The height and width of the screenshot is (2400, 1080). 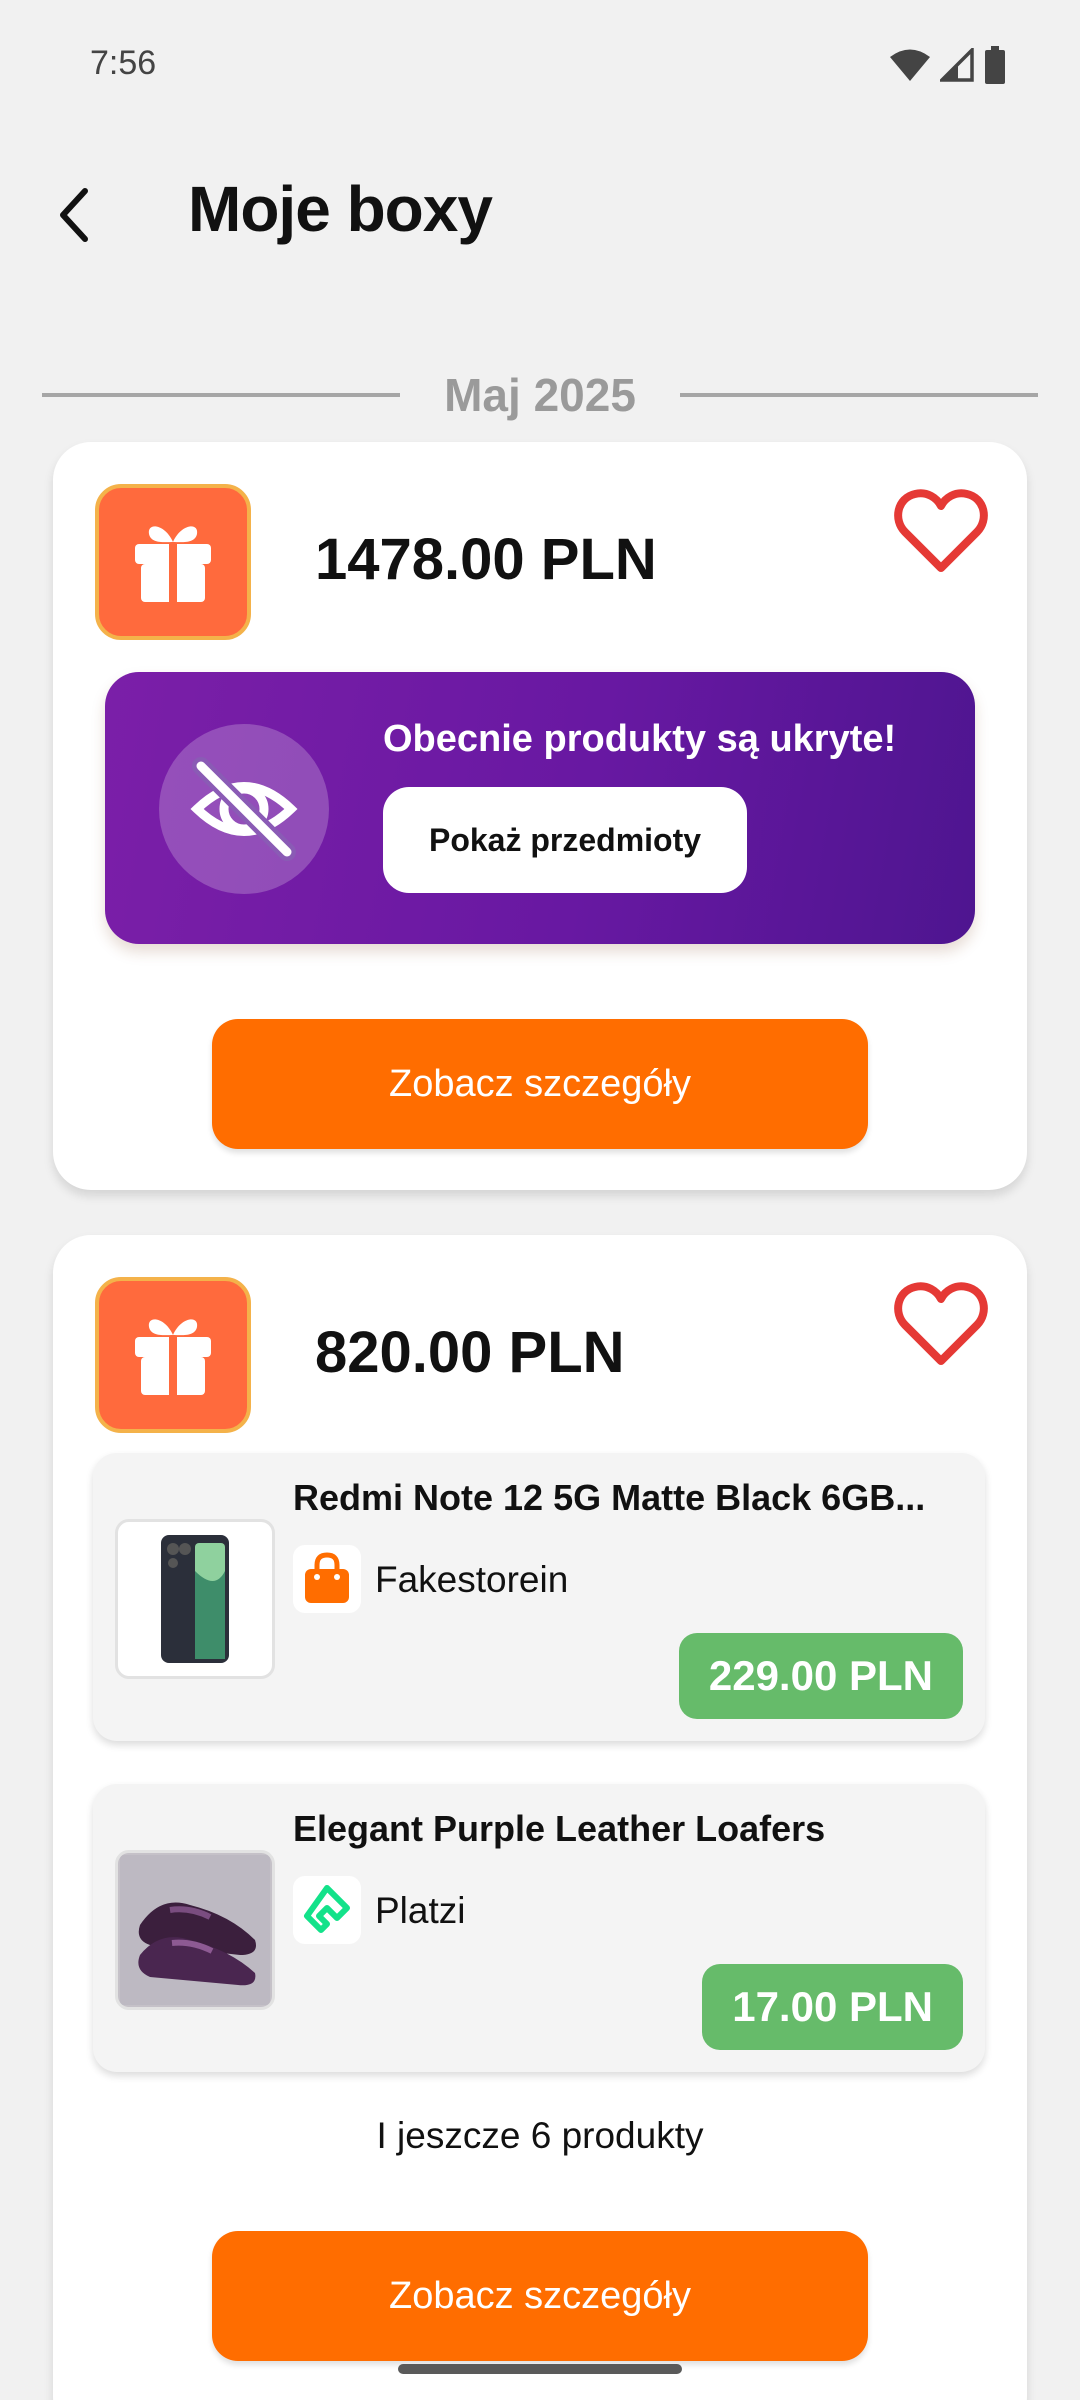 I want to click on app-header: Moje boxy, so click(x=540, y=210).